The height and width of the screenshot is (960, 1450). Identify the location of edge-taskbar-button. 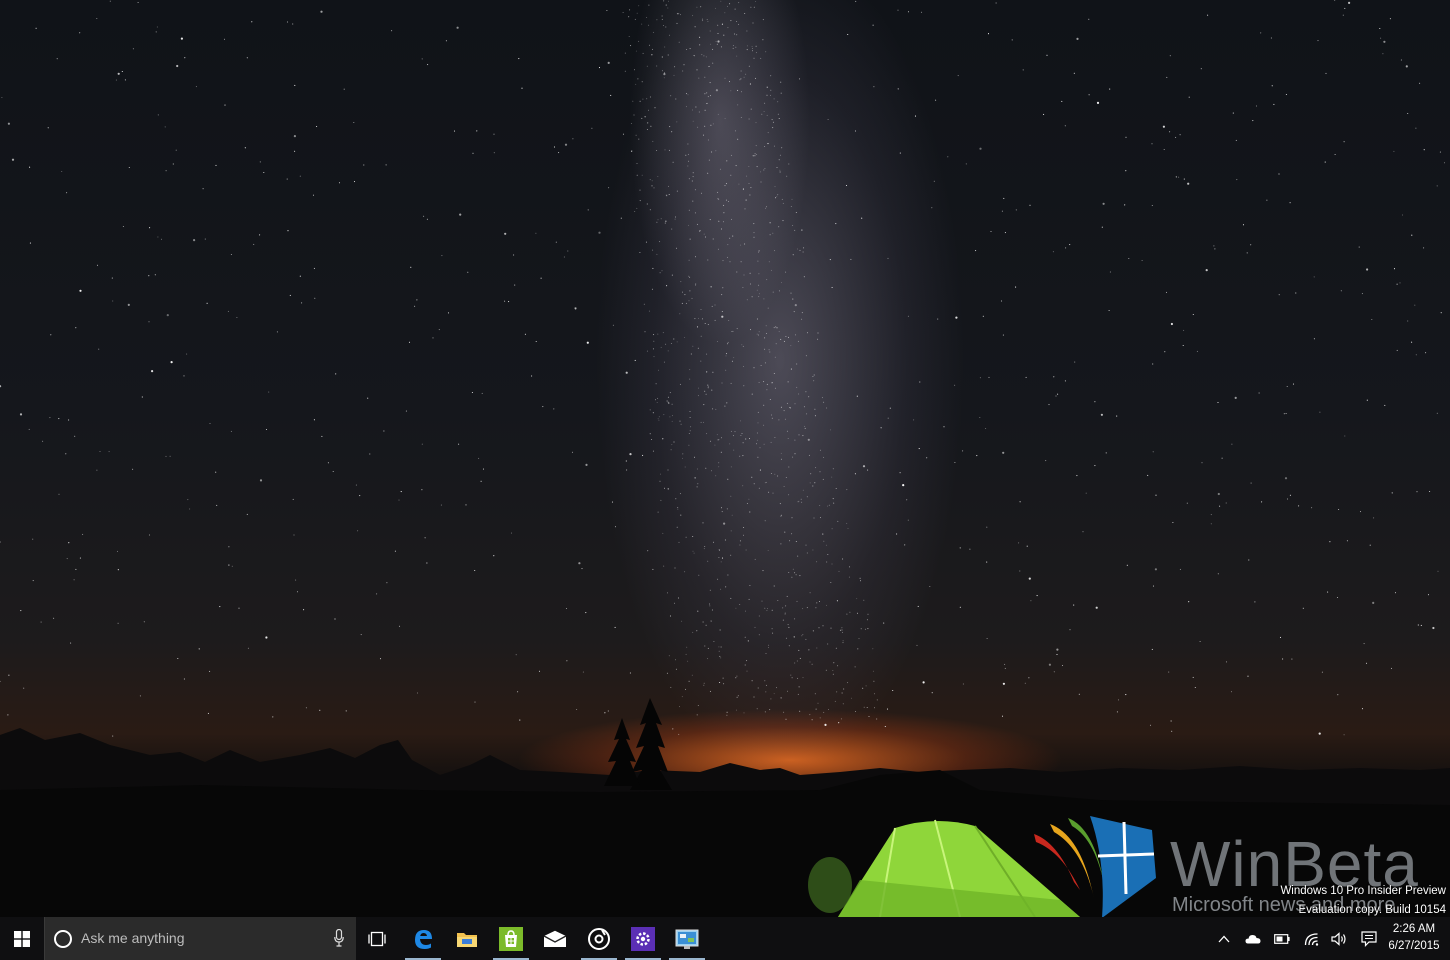
(423, 938).